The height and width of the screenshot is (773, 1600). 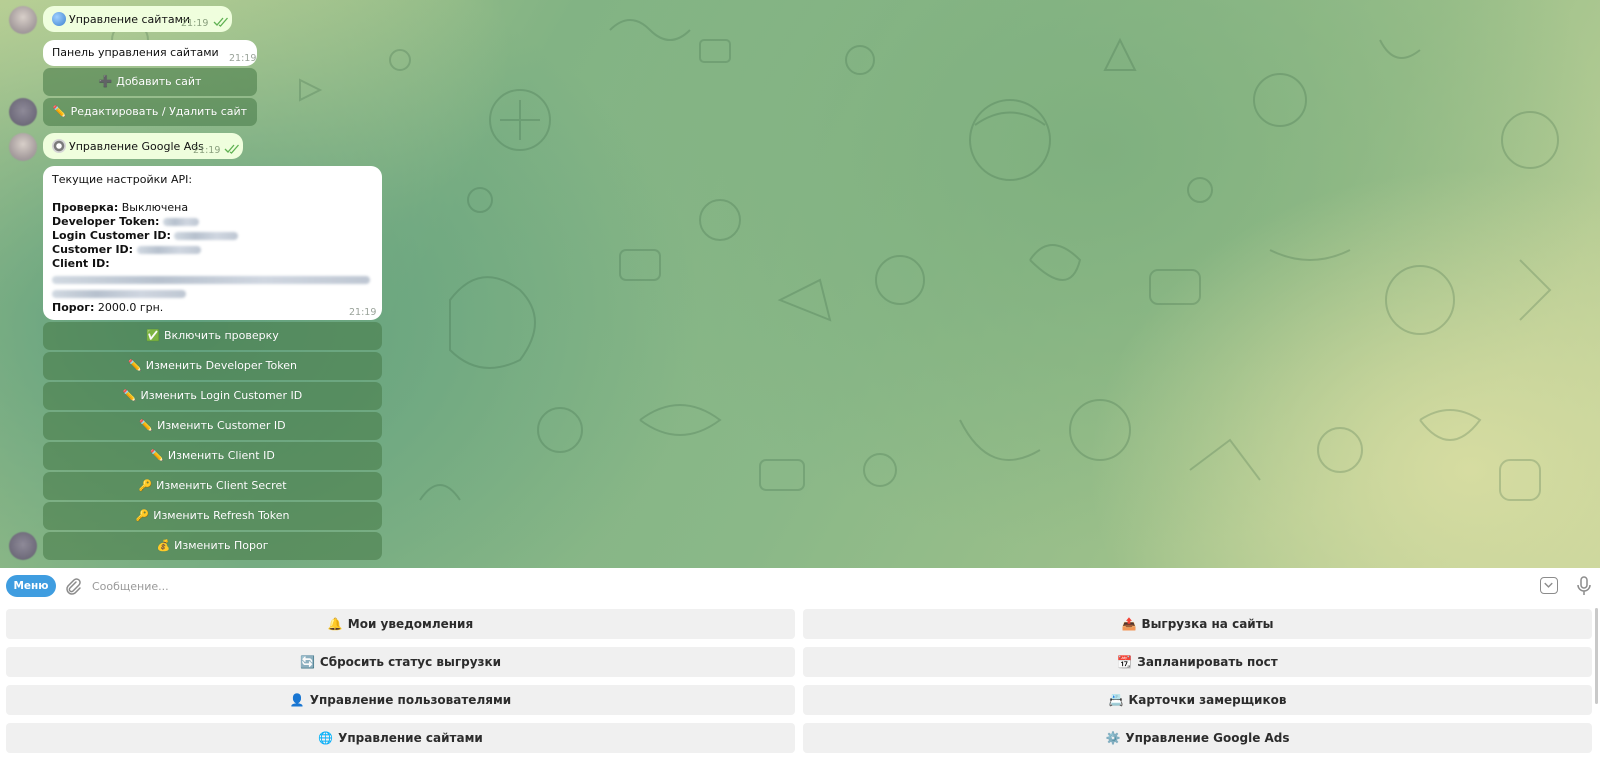 I want to click on button-label: Изменить Refresh Token, so click(x=221, y=515).